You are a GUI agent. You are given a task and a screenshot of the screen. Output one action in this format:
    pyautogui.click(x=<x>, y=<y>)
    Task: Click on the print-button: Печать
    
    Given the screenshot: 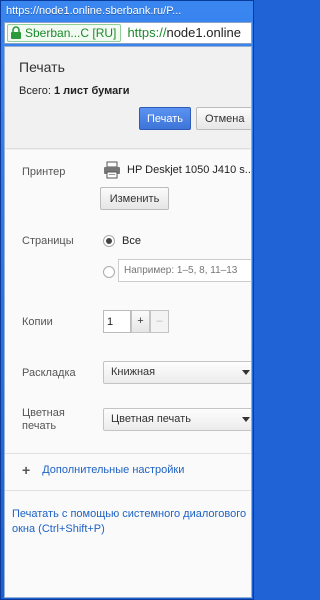 What is the action you would take?
    pyautogui.click(x=165, y=118)
    